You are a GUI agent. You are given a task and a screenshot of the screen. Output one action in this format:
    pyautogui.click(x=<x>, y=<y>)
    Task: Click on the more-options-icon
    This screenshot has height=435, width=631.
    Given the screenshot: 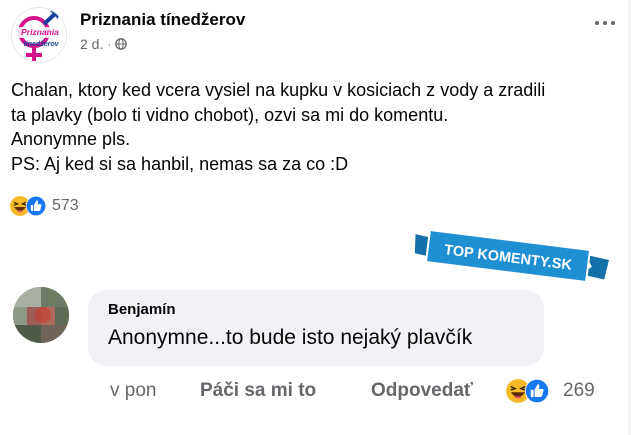 What is the action you would take?
    pyautogui.click(x=605, y=23)
    